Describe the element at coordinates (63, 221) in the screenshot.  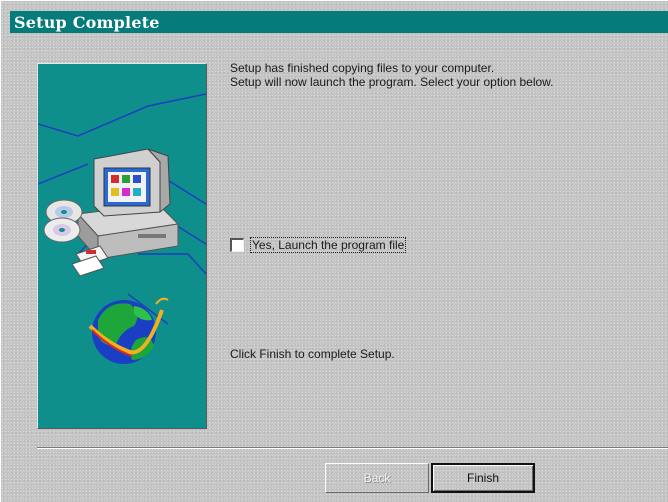
I see `cd-disc-icon` at that location.